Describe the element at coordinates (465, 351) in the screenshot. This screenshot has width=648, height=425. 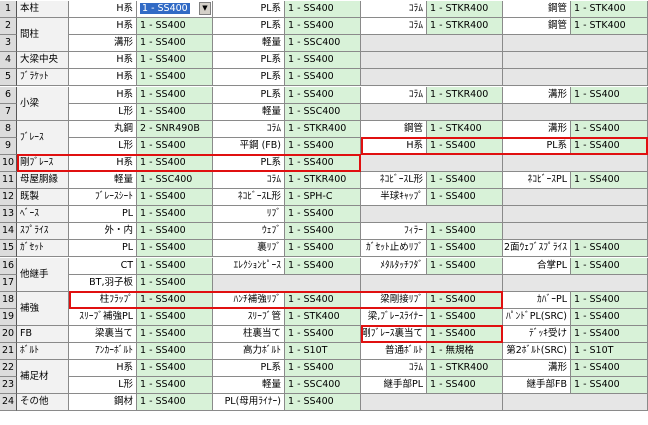
I see `material-cell: 1 - 無規格` at that location.